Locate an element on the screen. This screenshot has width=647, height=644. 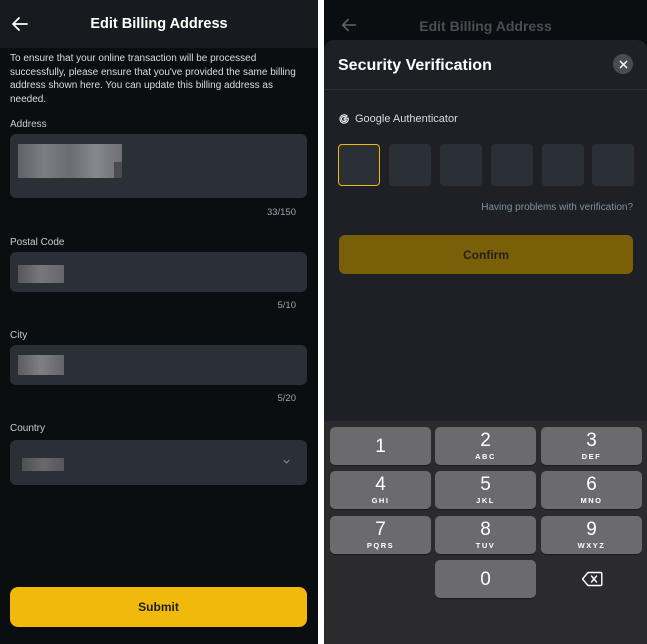
sheet-title: Security Verification is located at coordinates (415, 65).